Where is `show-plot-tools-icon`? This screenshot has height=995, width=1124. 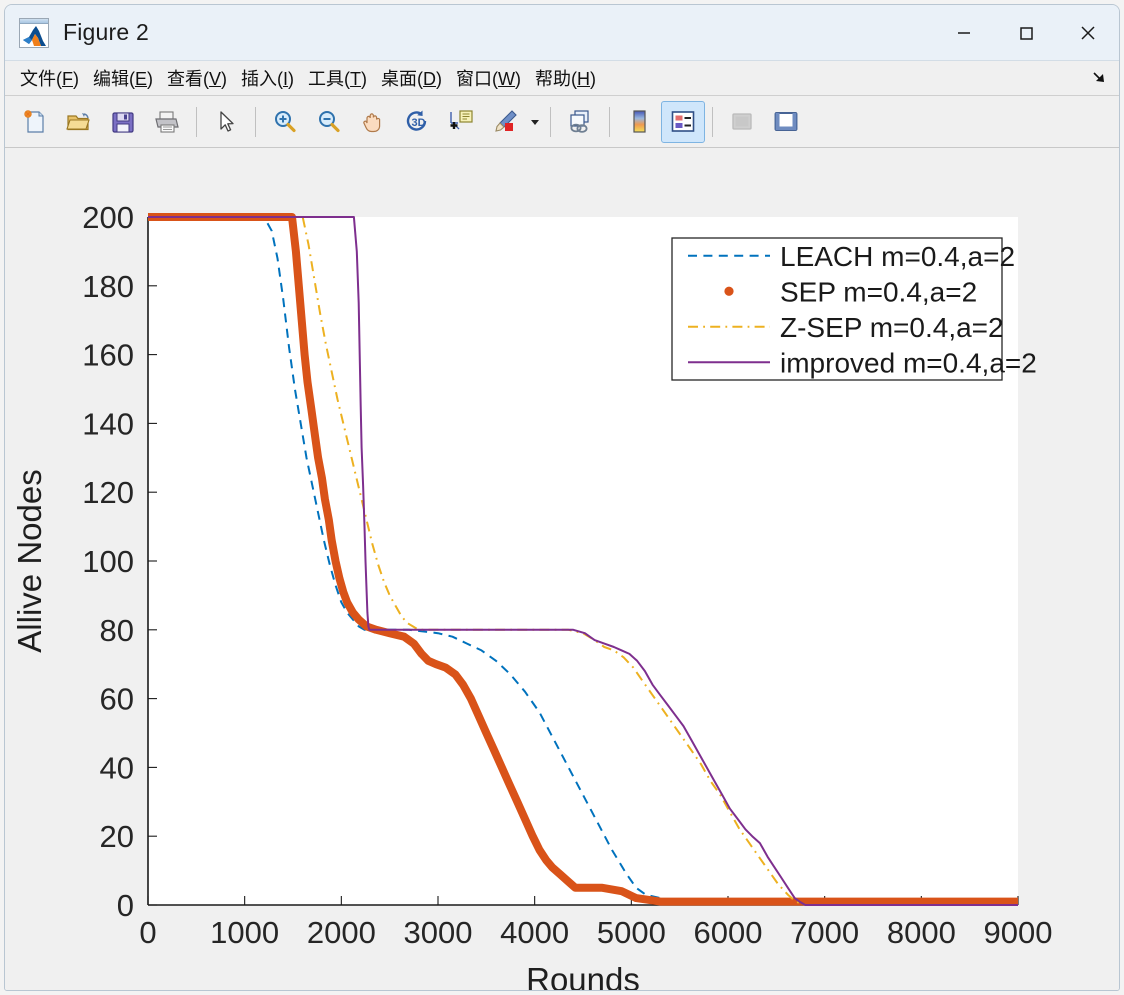 show-plot-tools-icon is located at coordinates (786, 121).